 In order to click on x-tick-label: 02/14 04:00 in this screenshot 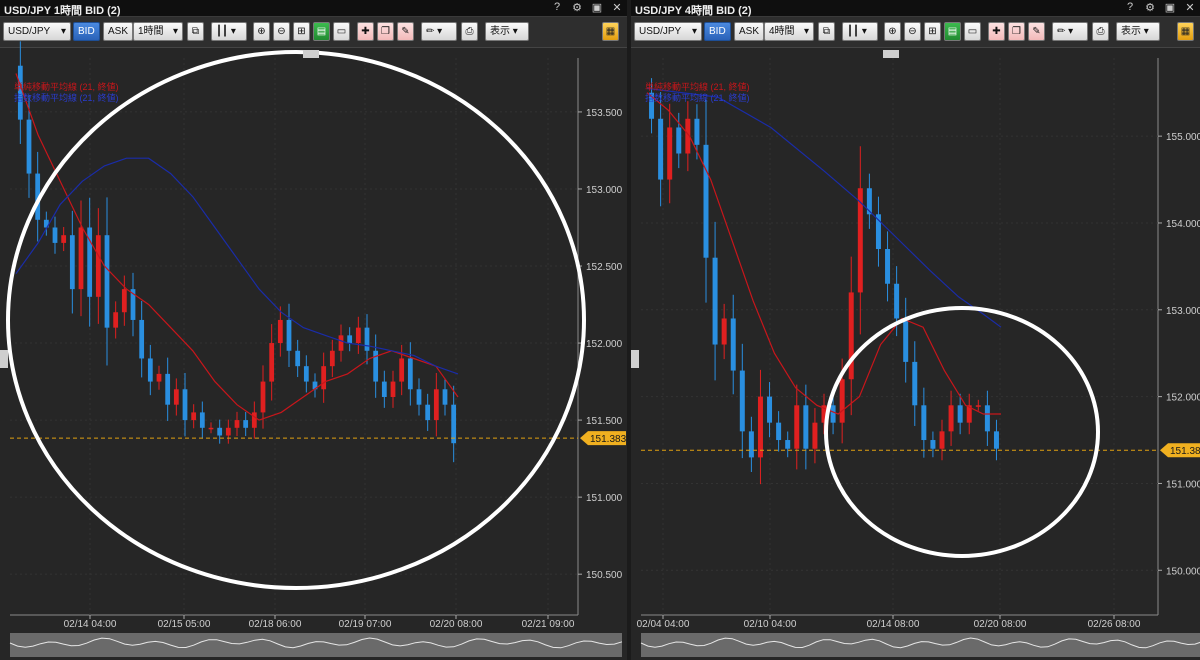, I will do `click(90, 624)`.